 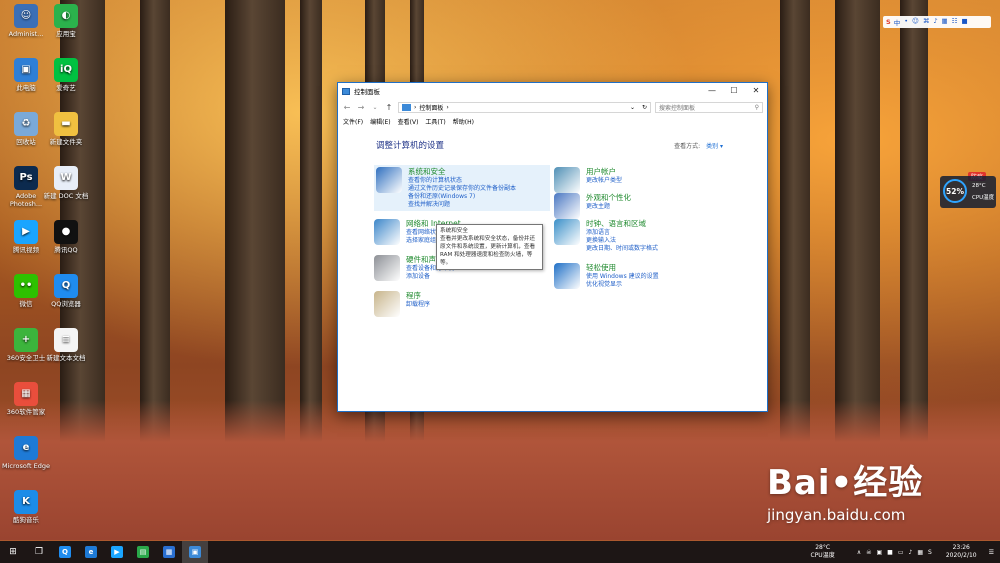 What do you see at coordinates (944, 22) in the screenshot?
I see `ime-tool-icon: ▦` at bounding box center [944, 22].